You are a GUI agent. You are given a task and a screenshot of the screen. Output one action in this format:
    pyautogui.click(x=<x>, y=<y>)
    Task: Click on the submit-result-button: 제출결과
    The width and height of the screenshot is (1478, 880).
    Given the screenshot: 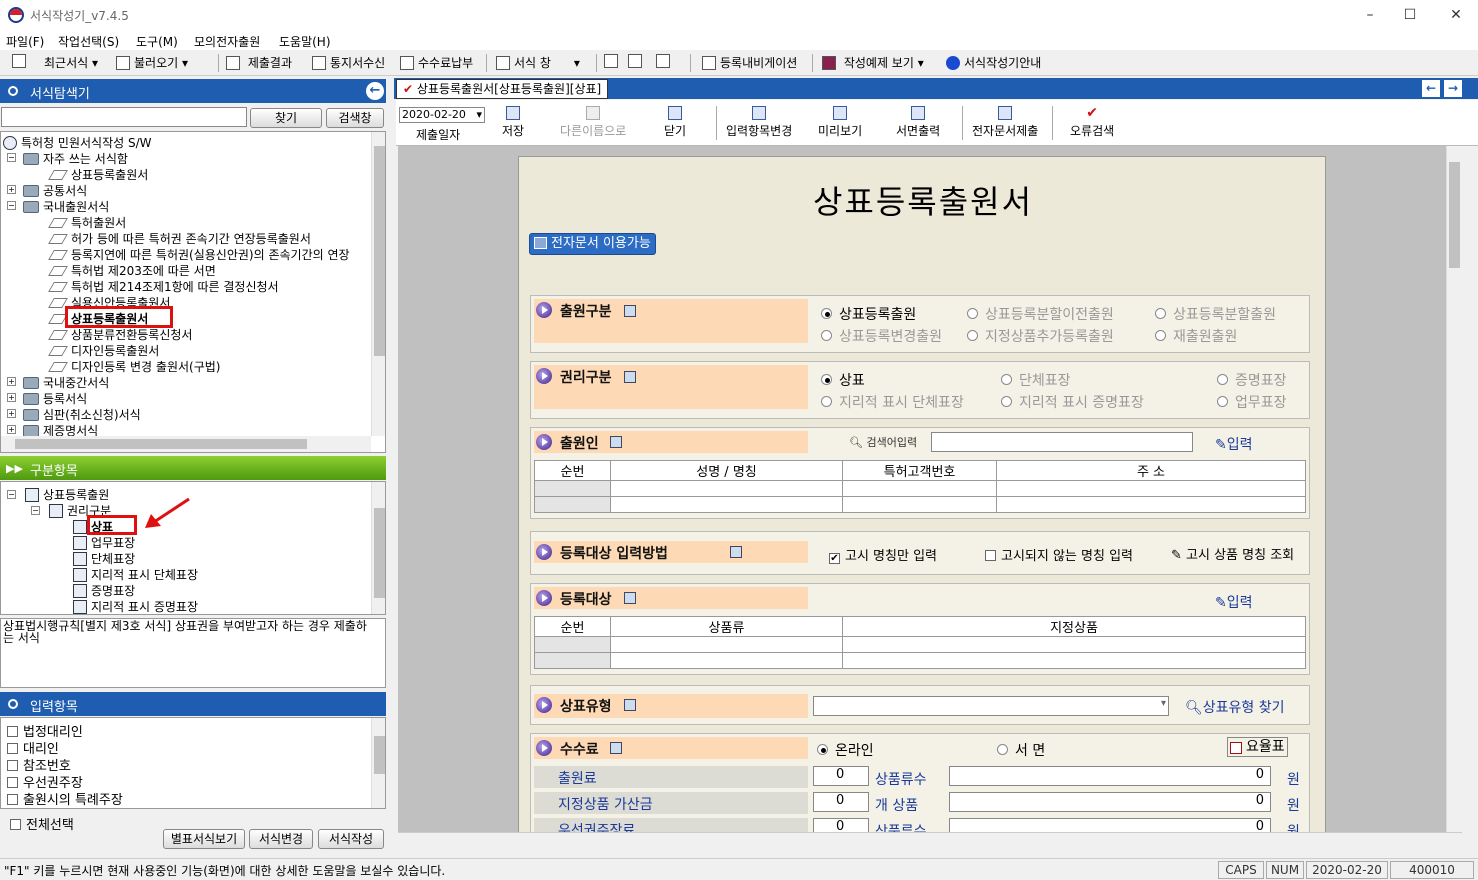 What is the action you would take?
    pyautogui.click(x=259, y=62)
    